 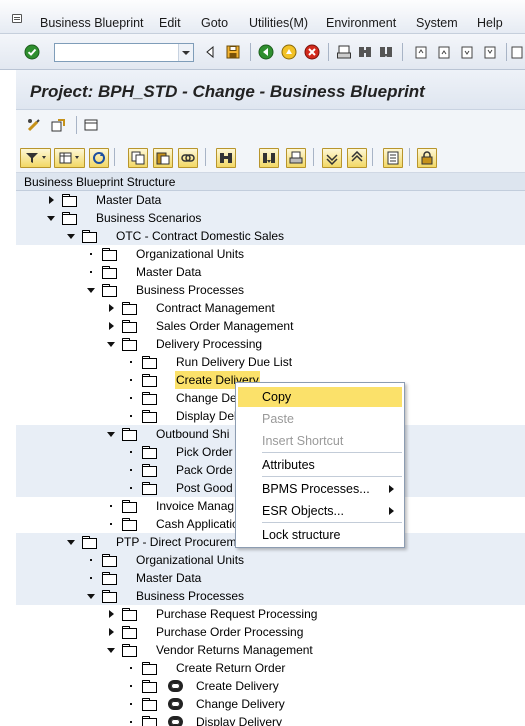 I want to click on other-object-icon, so click(x=58, y=125).